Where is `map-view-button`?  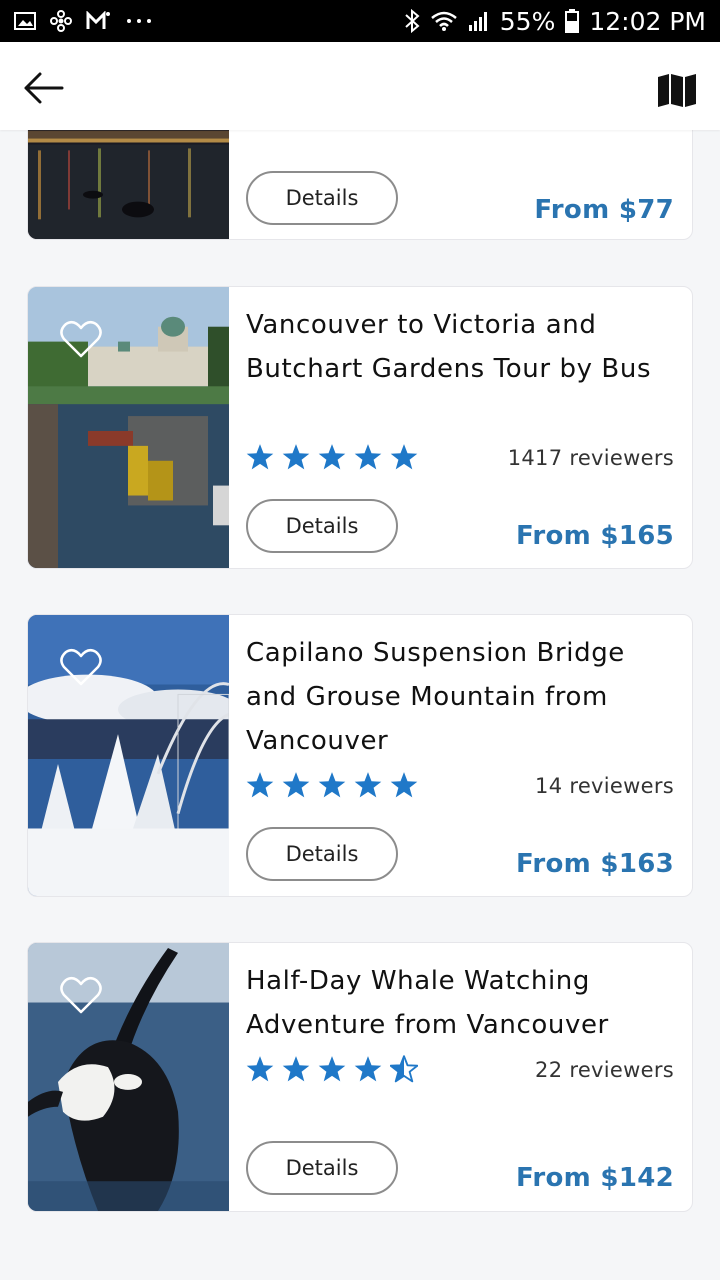
map-view-button is located at coordinates (677, 90).